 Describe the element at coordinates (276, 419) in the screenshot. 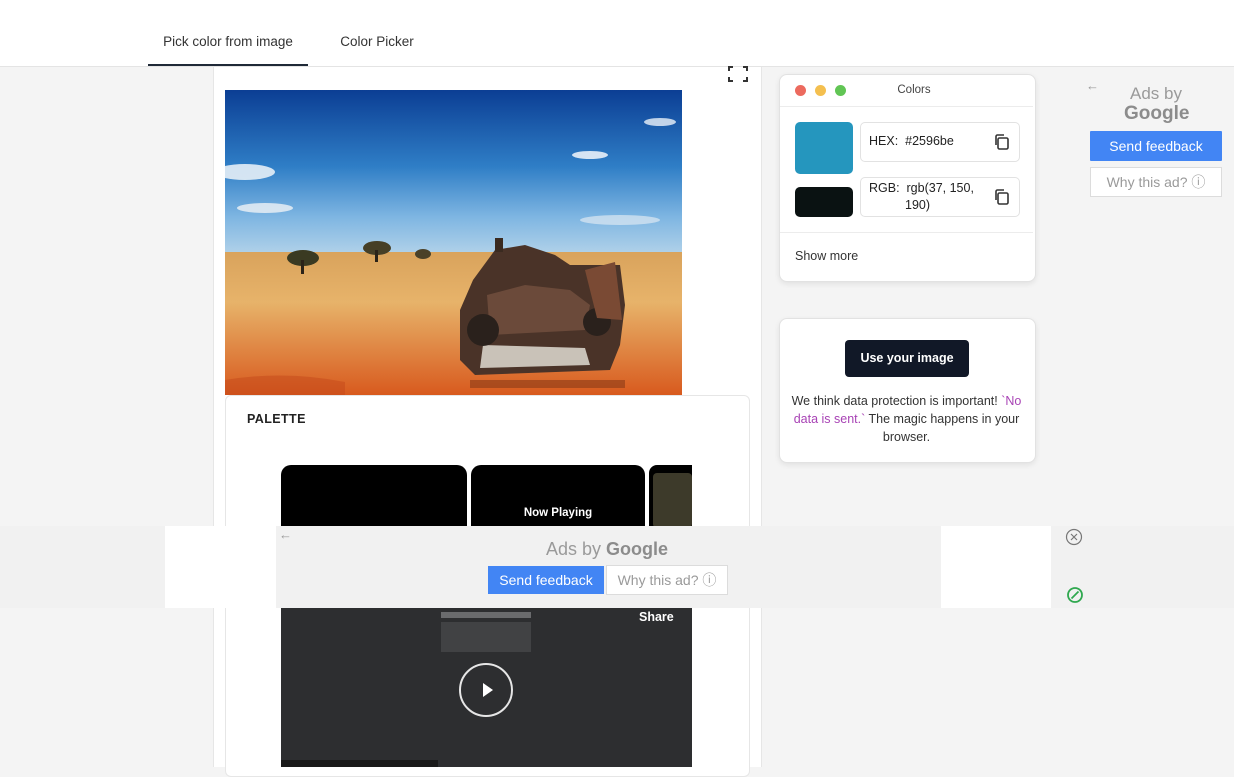

I see `palette-title: PALETTE` at that location.